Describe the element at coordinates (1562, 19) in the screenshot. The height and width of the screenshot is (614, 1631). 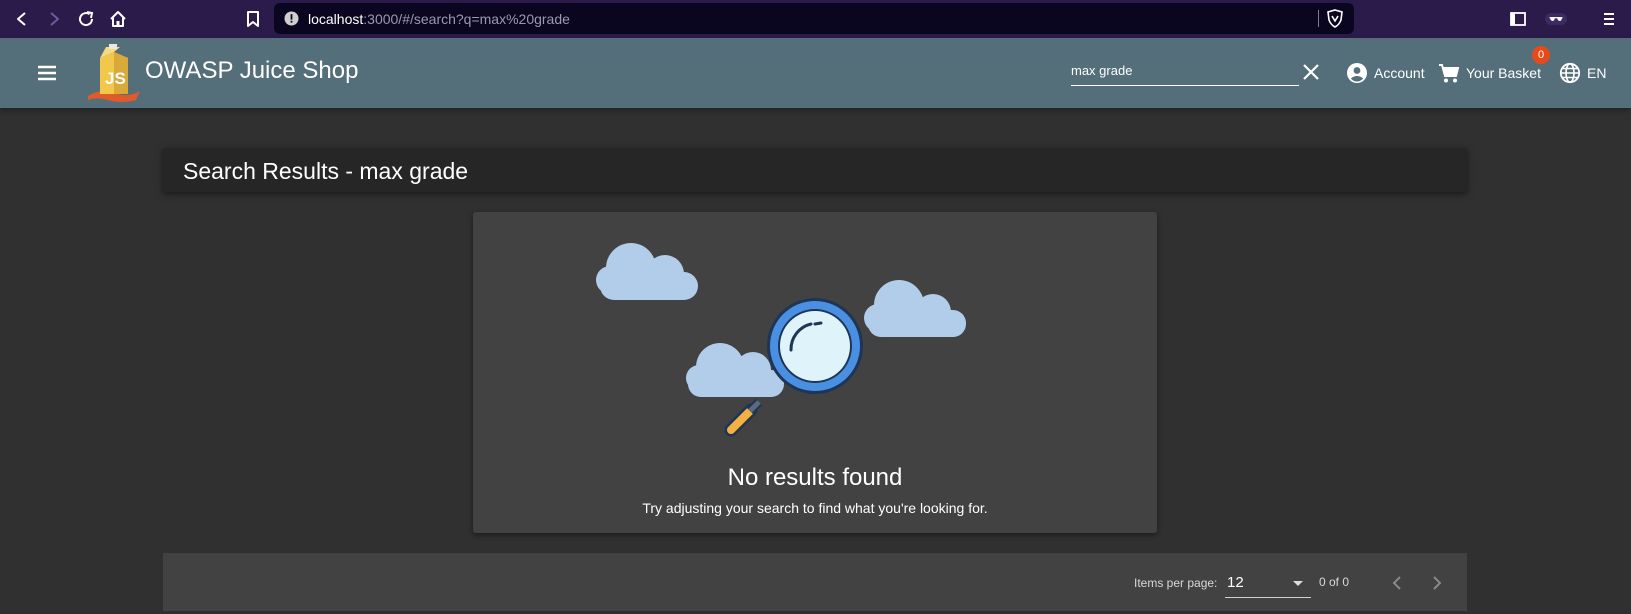
I see `private-glasses-icon` at that location.